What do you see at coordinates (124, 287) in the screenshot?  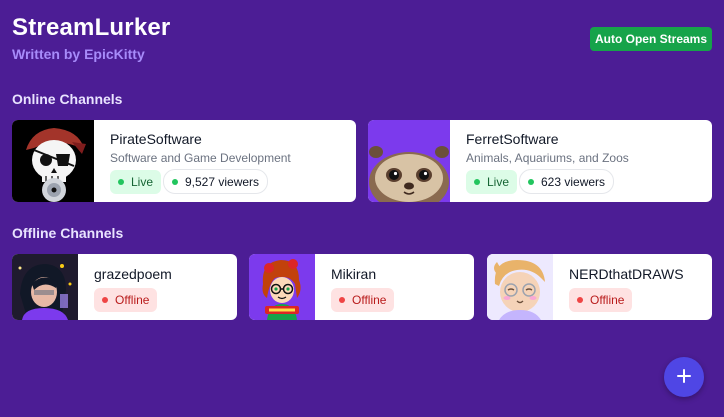 I see `channel-card-grazedpoem: grazedpoem Offline` at bounding box center [124, 287].